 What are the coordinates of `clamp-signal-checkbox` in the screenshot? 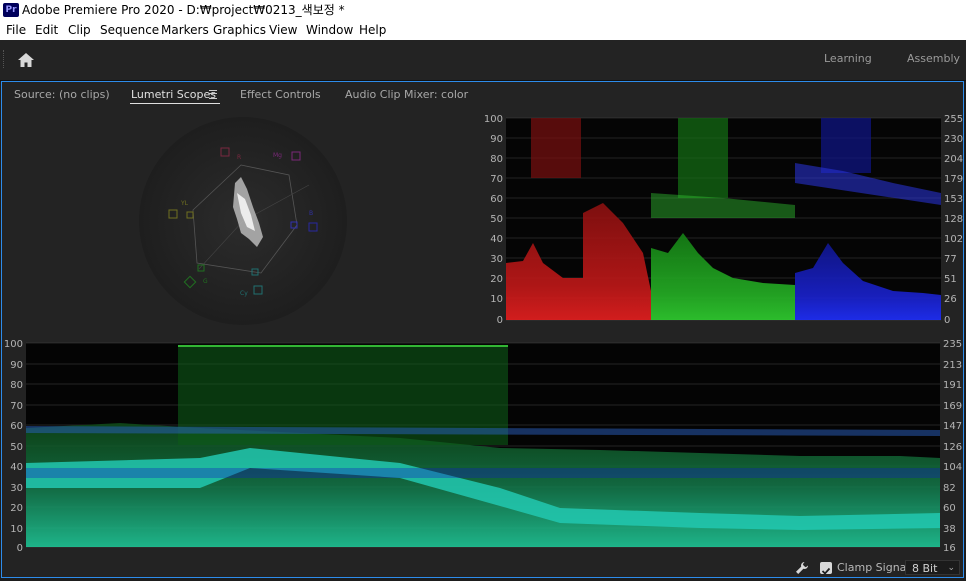 It's located at (826, 568).